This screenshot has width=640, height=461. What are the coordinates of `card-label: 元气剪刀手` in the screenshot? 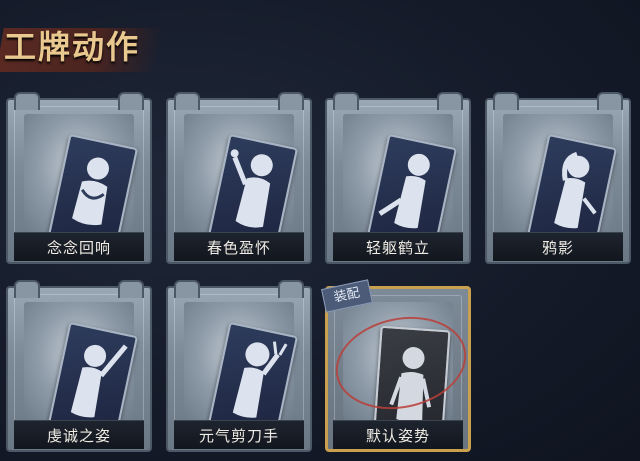 It's located at (238, 436).